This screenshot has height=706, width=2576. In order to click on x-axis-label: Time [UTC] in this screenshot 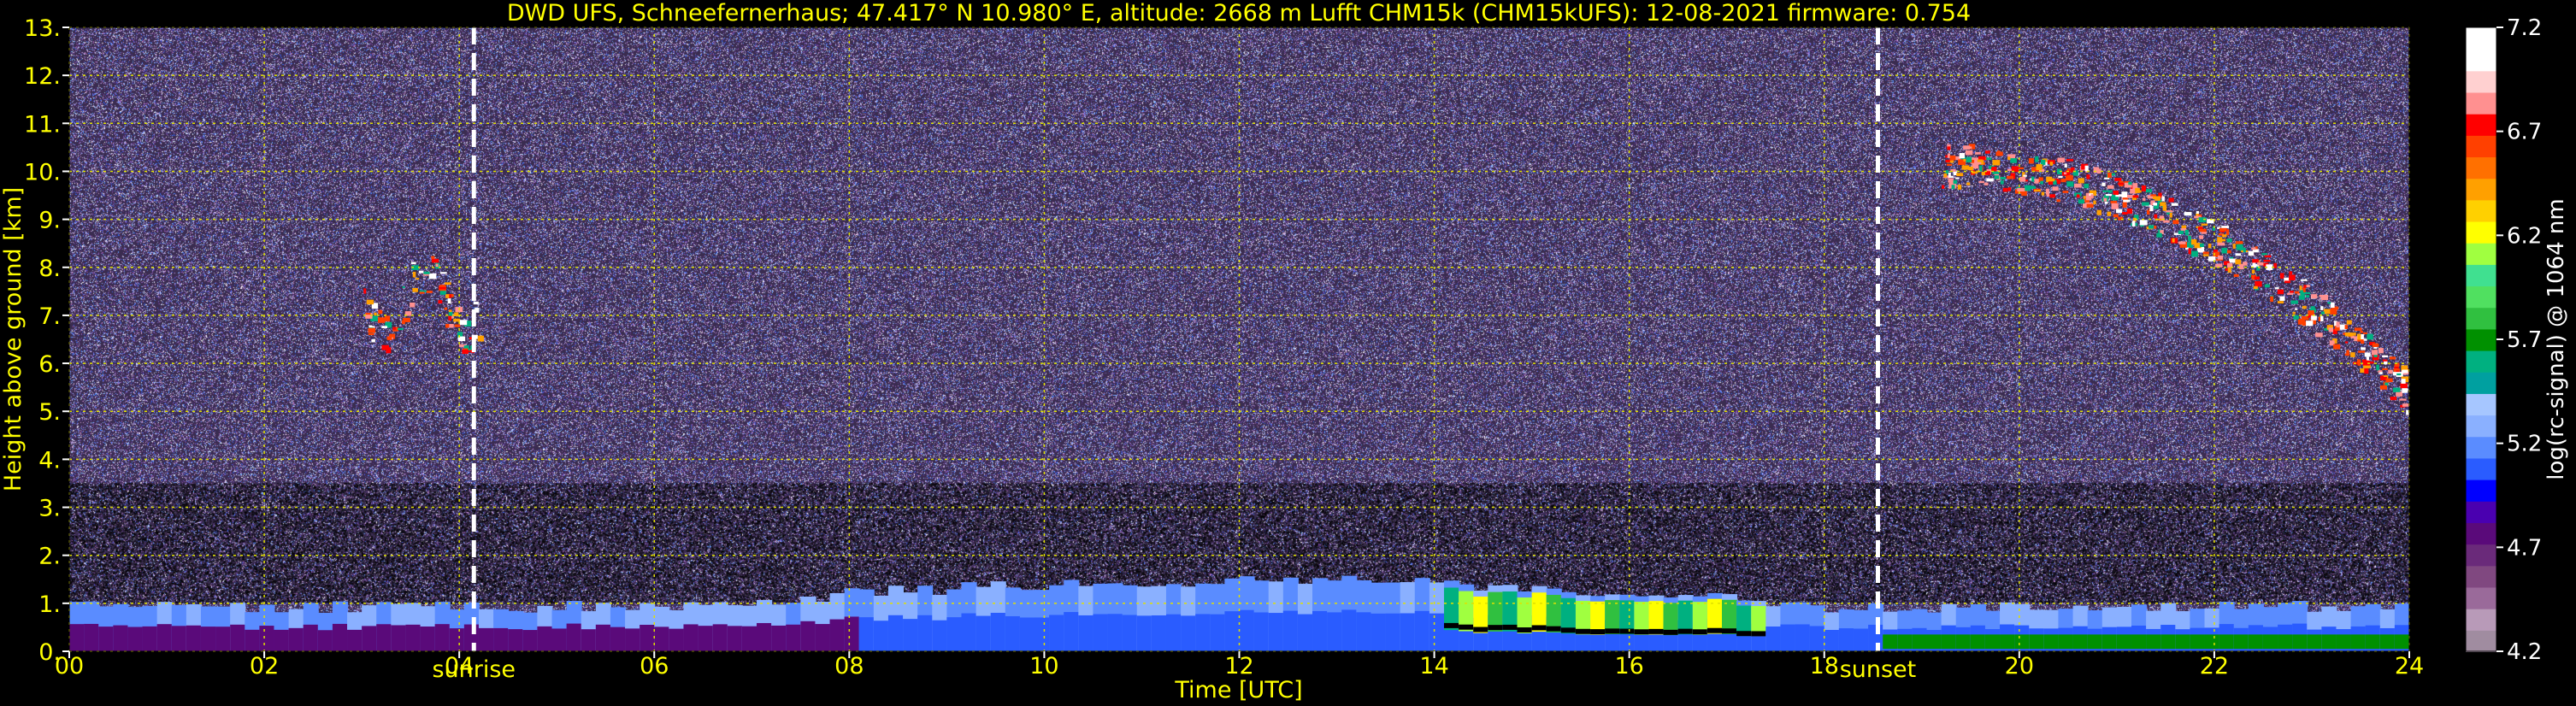, I will do `click(1238, 690)`.